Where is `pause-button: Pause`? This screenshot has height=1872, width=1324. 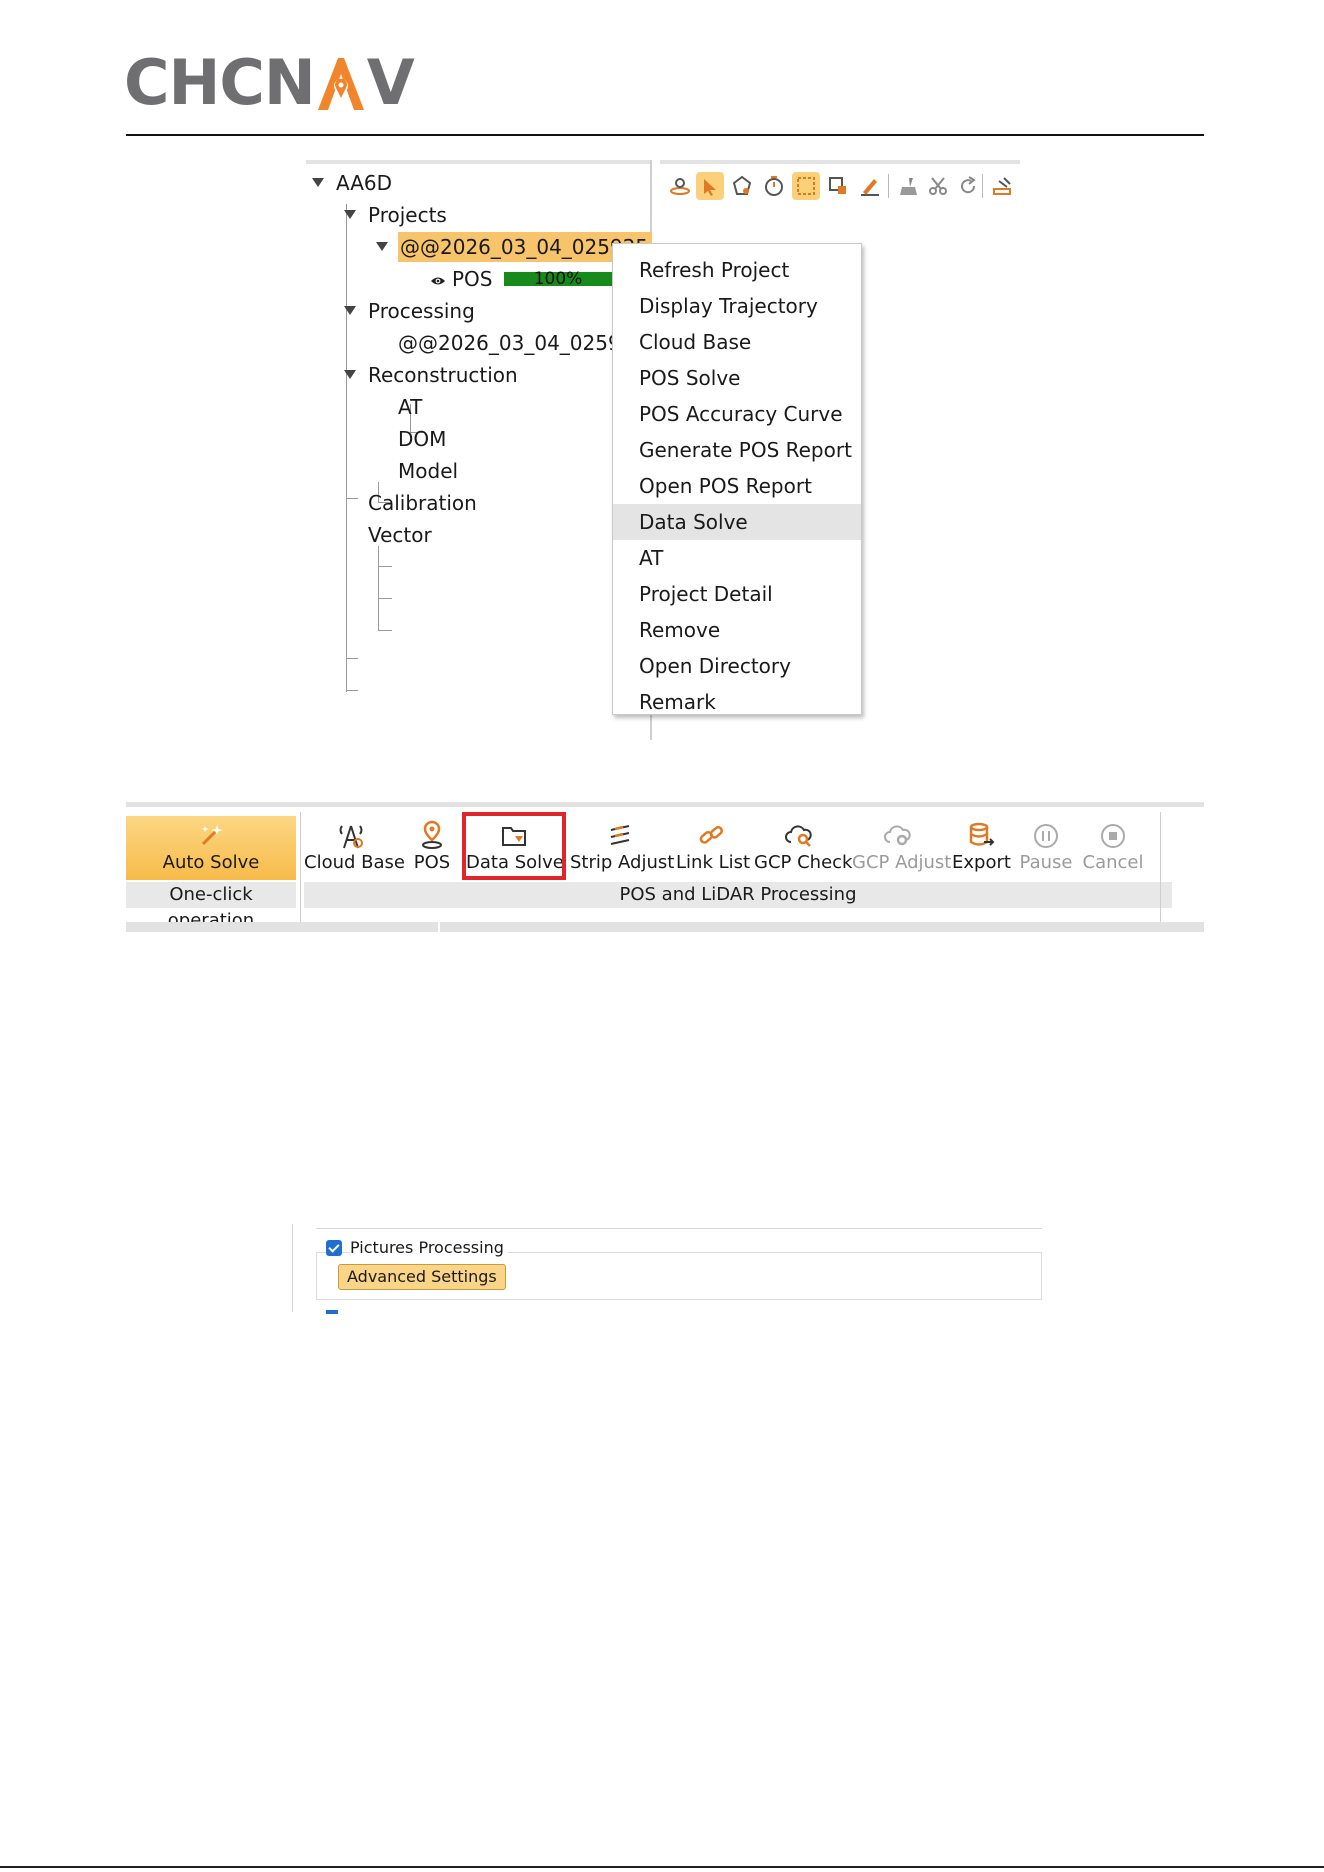 pause-button: Pause is located at coordinates (1046, 848).